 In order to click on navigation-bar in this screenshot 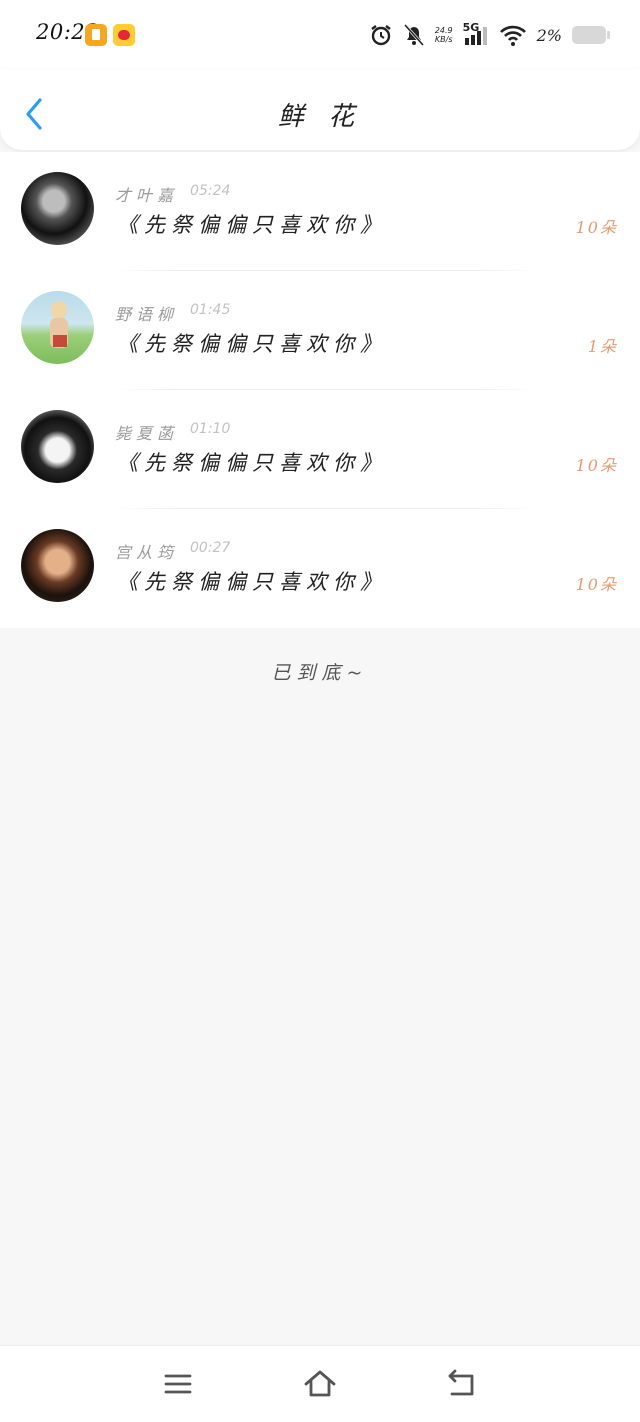, I will do `click(320, 1383)`.